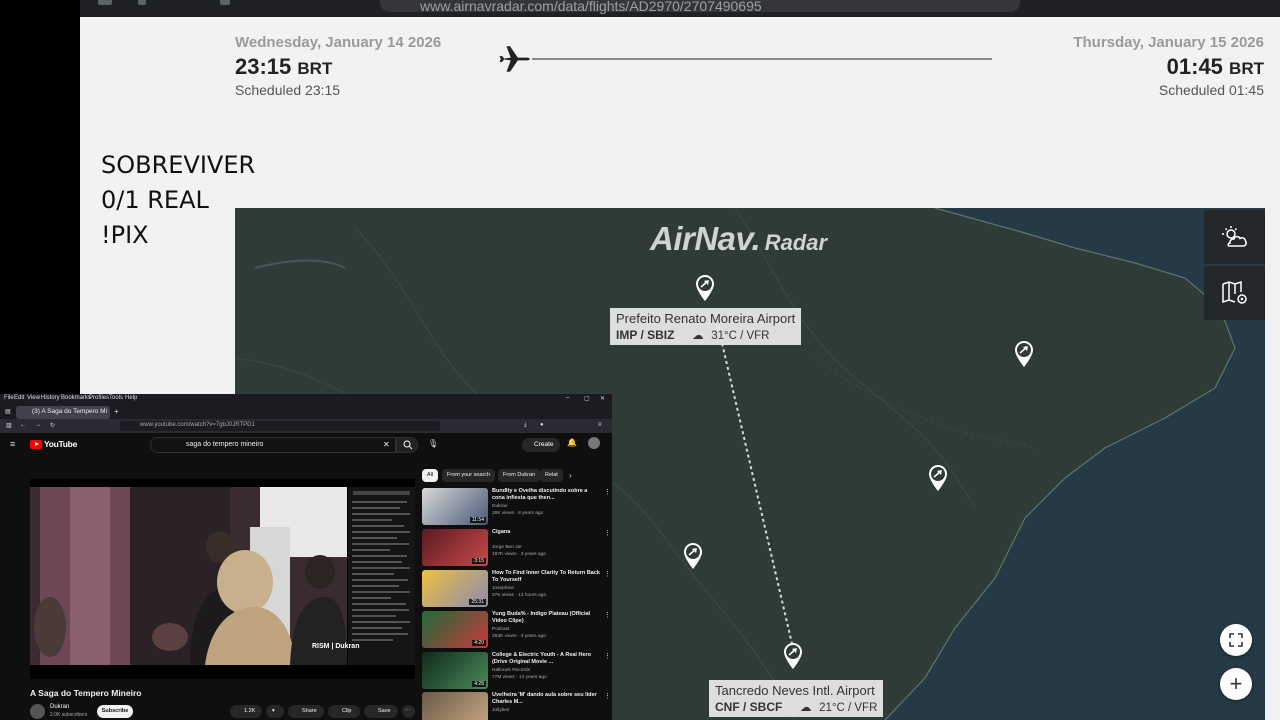 Image resolution: width=1280 pixels, height=720 pixels. Describe the element at coordinates (273, 445) in the screenshot. I see `youtube-search-input: saga do tempero mineiro ✕` at that location.